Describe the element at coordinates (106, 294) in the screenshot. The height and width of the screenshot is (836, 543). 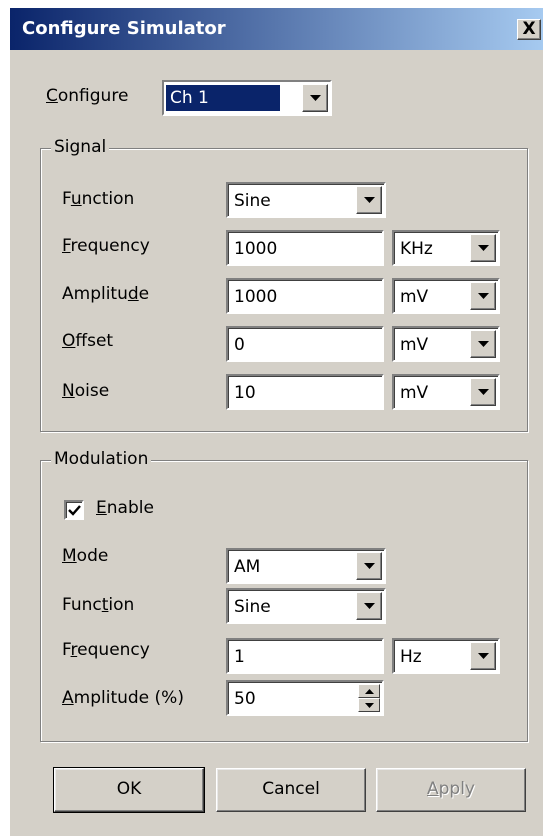
I see `signal-amplitude-label: Amplitude` at that location.